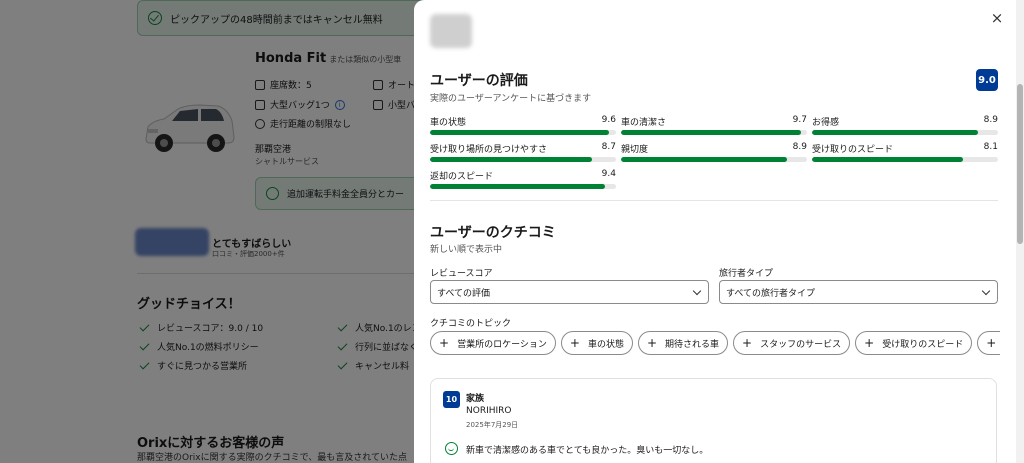 This screenshot has width=1024, height=463. What do you see at coordinates (464, 293) in the screenshot?
I see `score-filter-value: すべての評価` at bounding box center [464, 293].